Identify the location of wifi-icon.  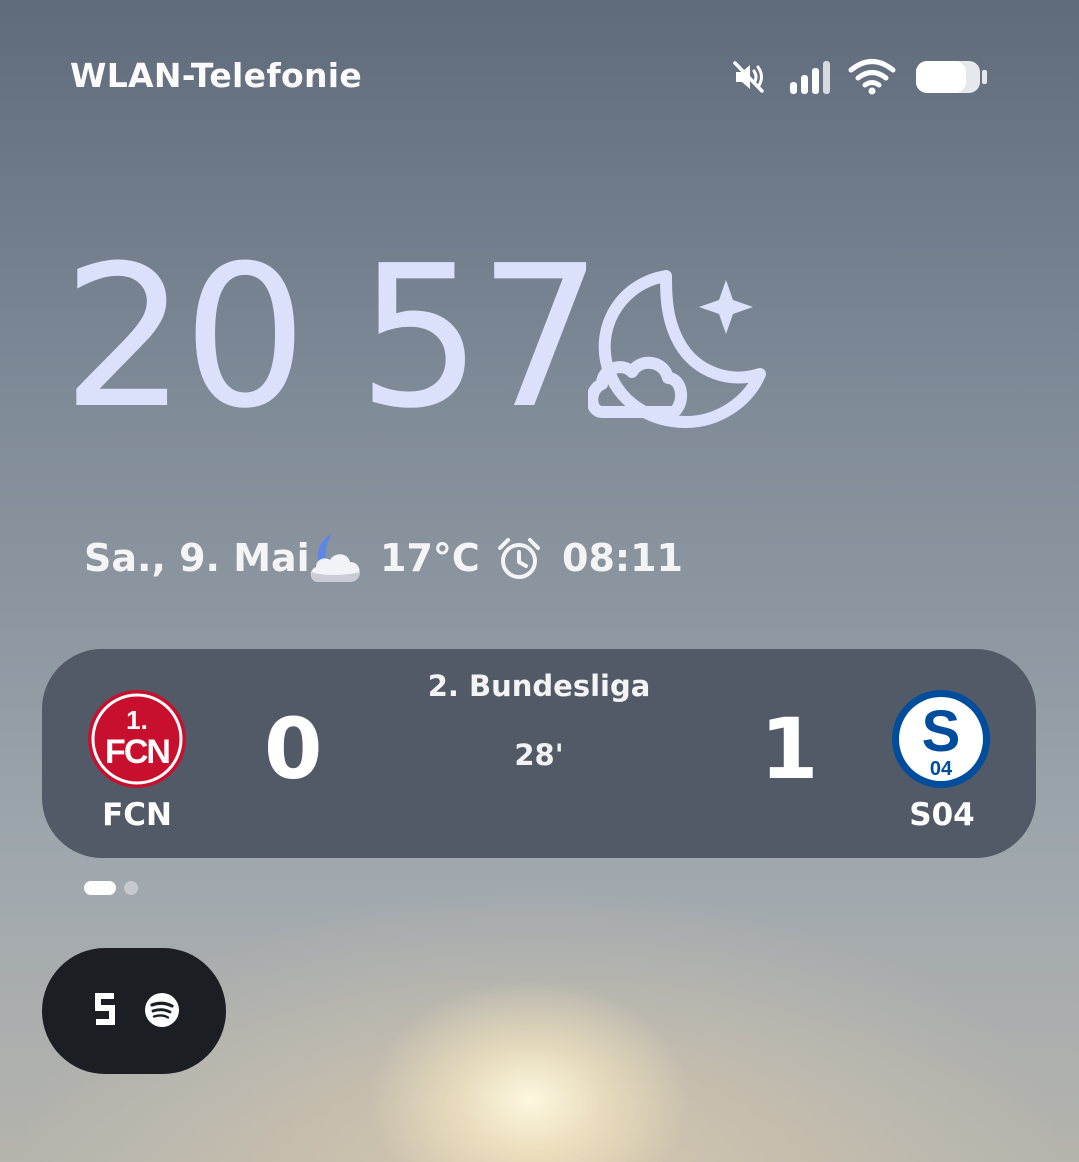
(872, 77).